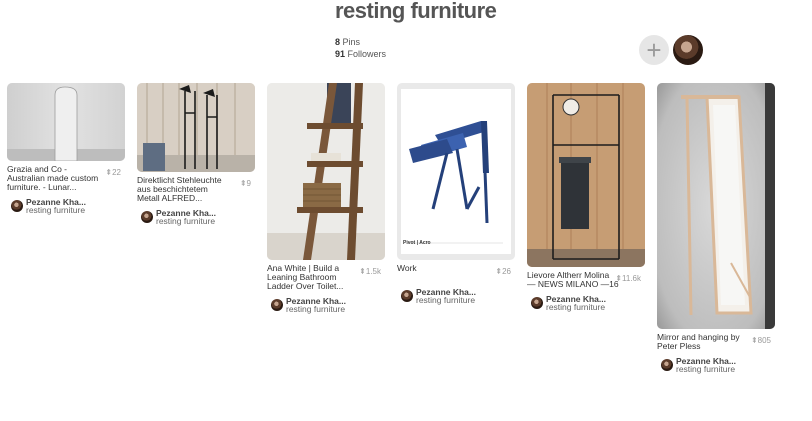 The width and height of the screenshot is (812, 421). What do you see at coordinates (503, 271) in the screenshot?
I see `repin-count: ⇞26` at bounding box center [503, 271].